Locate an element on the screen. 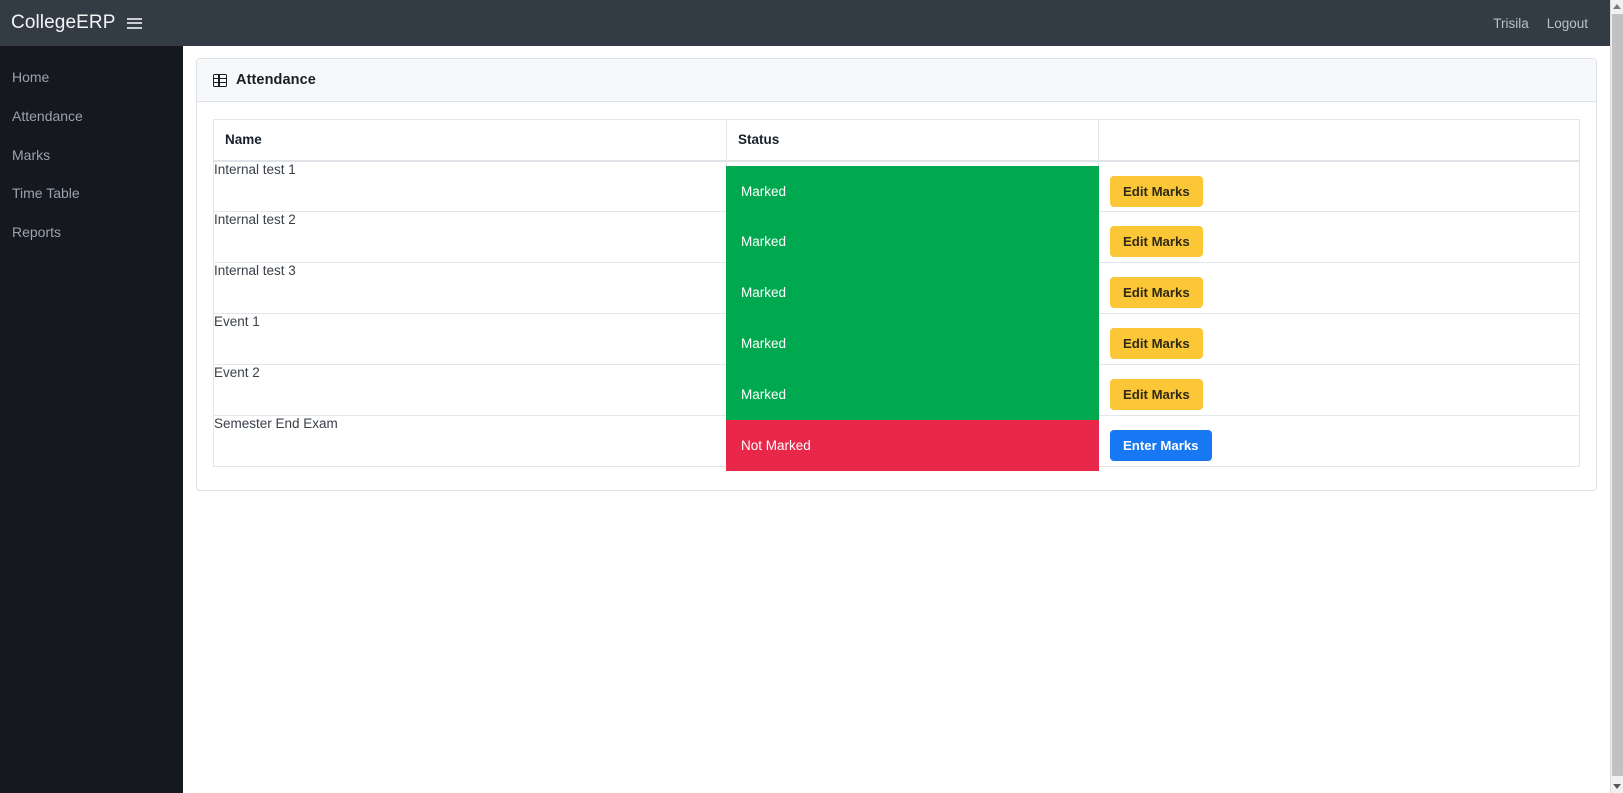  row-name: Event 2 is located at coordinates (470, 390).